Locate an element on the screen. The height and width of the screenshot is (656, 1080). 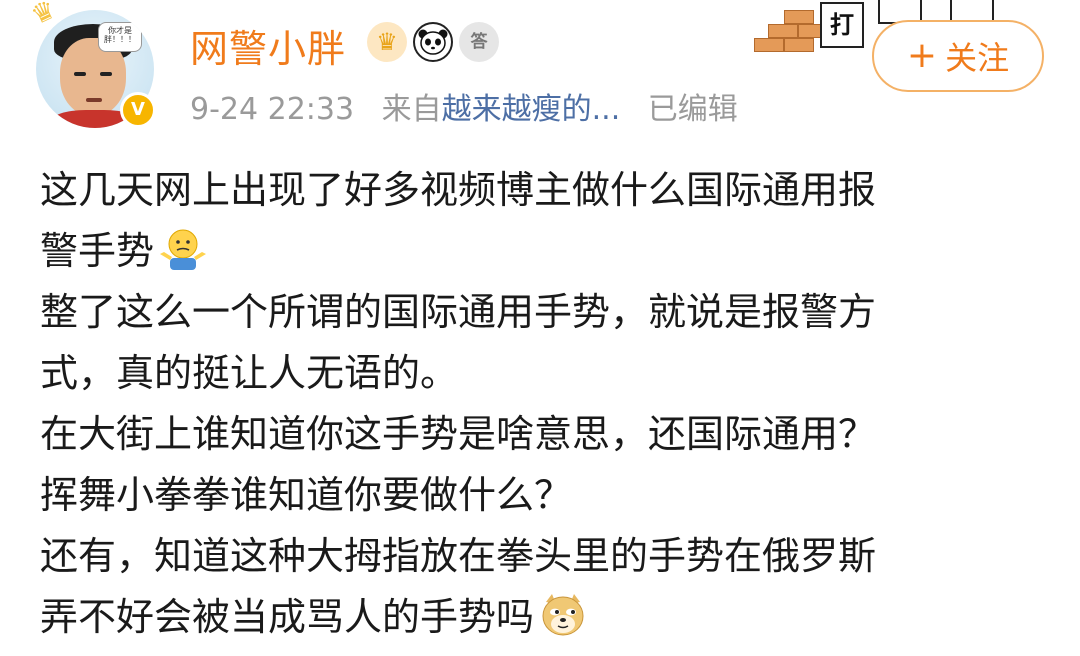
post-meta: 9-24 22:33 来自越来越瘦的... 已编辑 is located at coordinates (464, 106).